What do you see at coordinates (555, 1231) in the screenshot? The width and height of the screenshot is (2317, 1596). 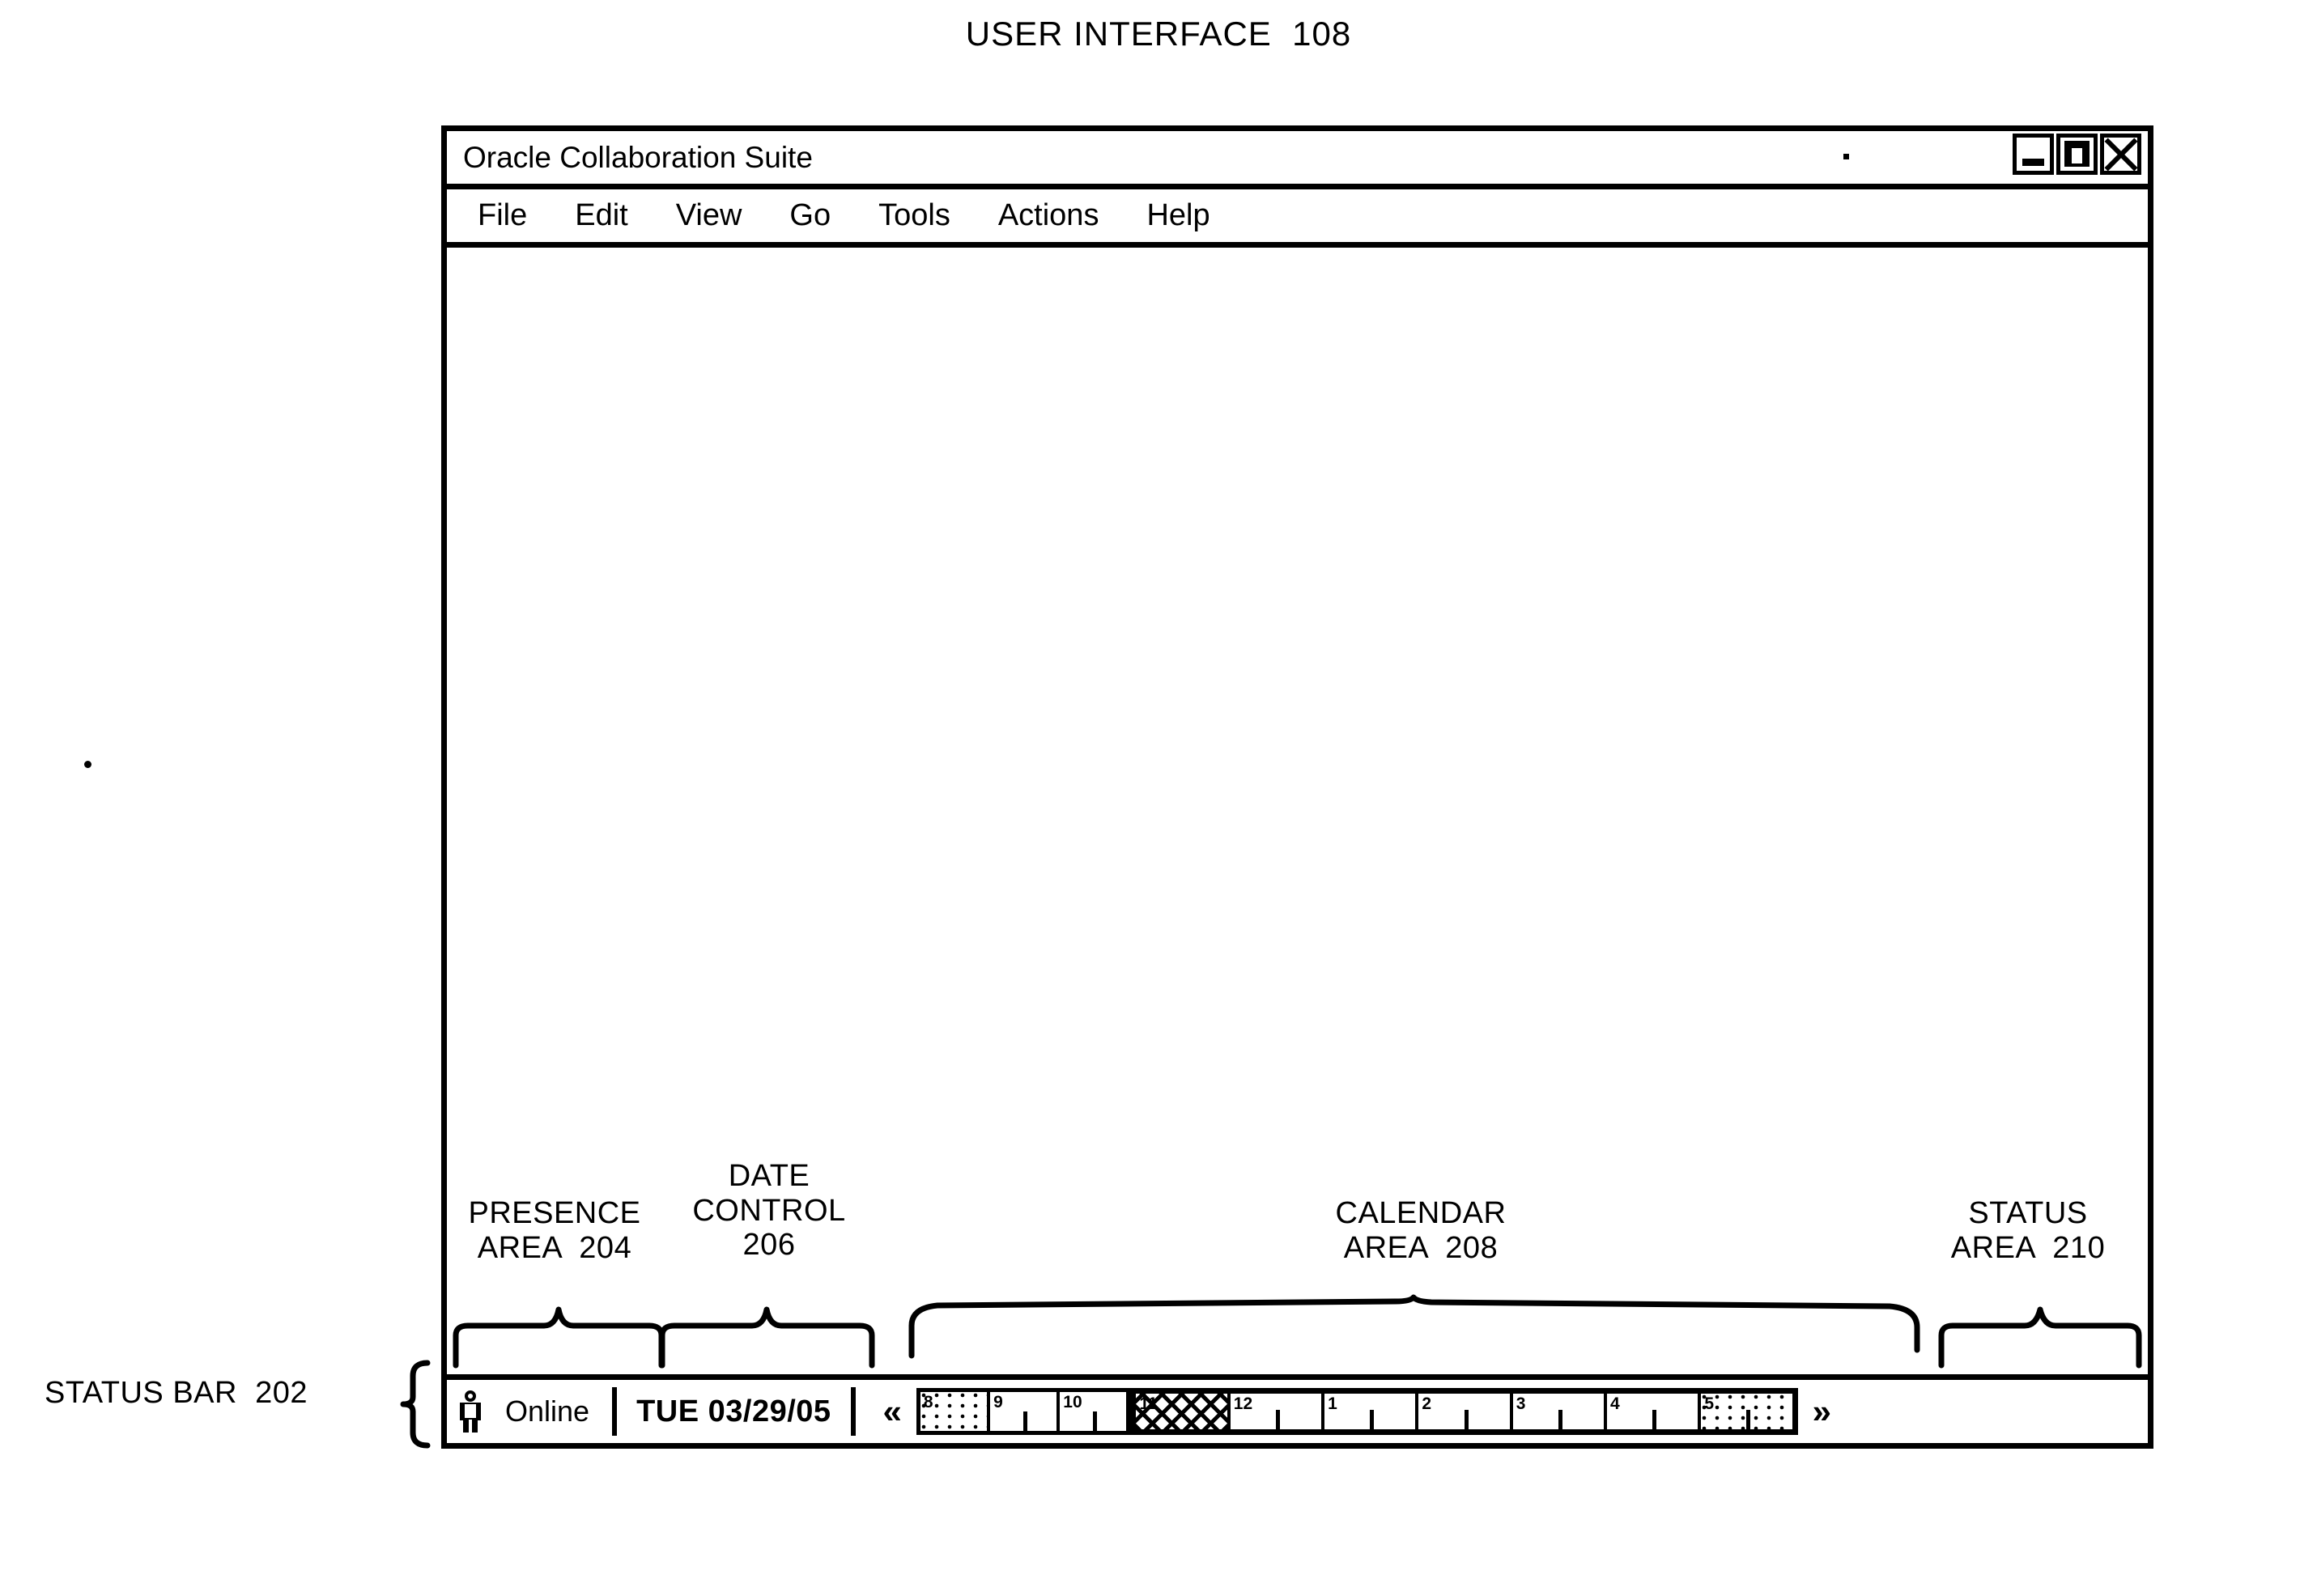 I see `callout-presence-area: PRESENCE AREA 204` at bounding box center [555, 1231].